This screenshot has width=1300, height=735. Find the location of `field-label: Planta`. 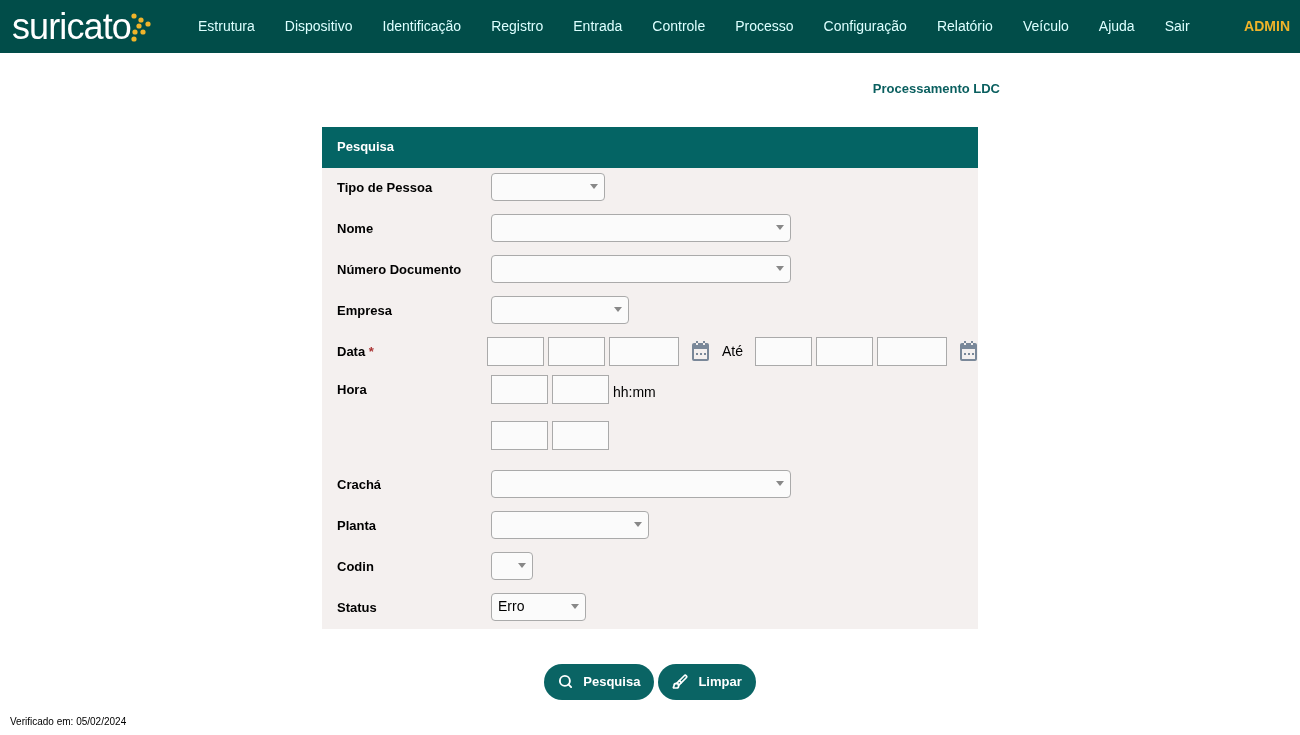

field-label: Planta is located at coordinates (356, 525).